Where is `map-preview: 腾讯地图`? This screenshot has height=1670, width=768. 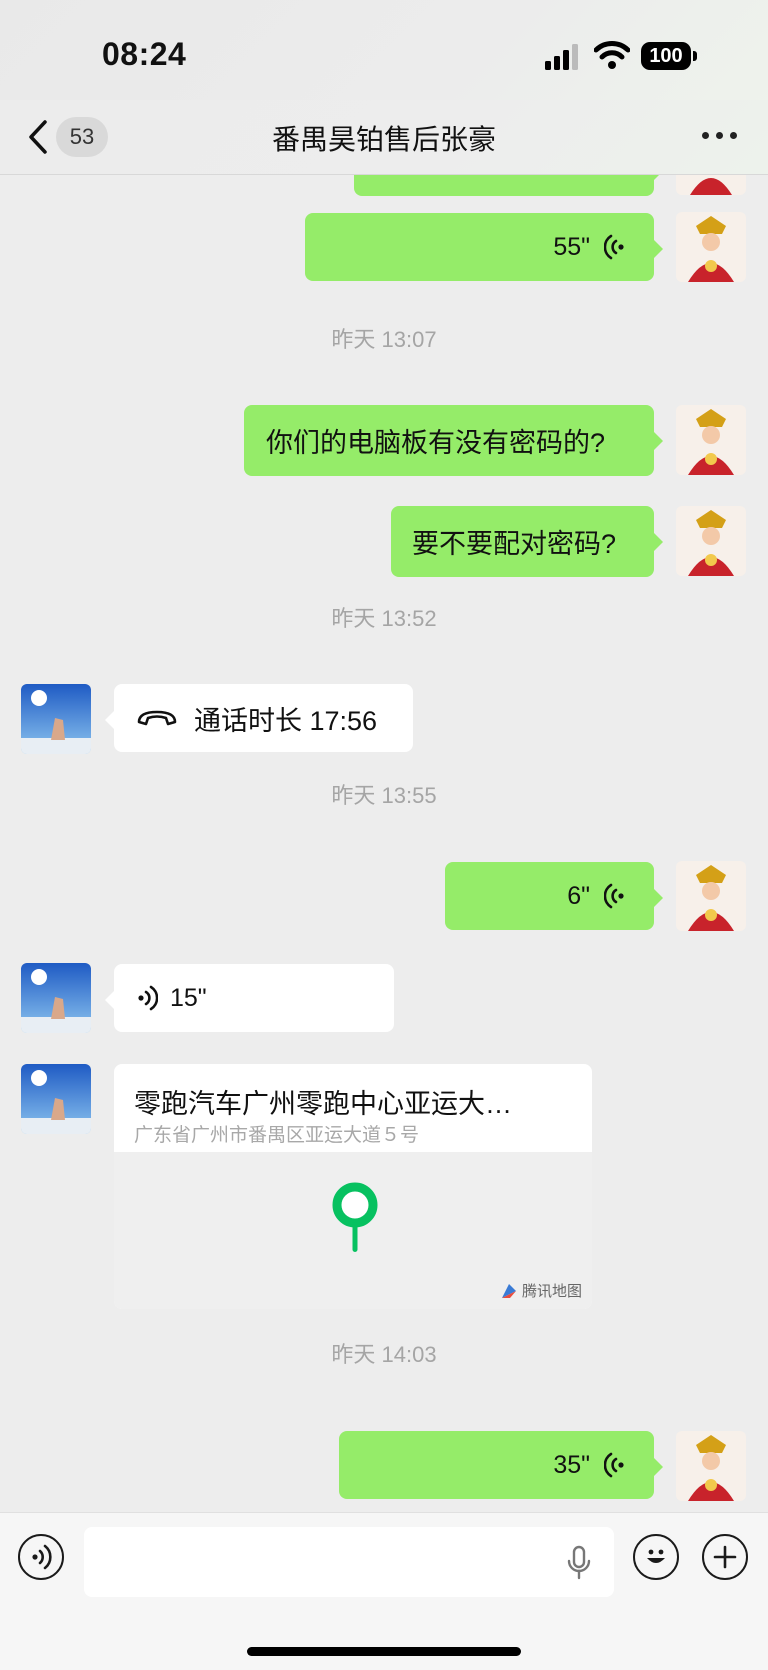 map-preview: 腾讯地图 is located at coordinates (353, 1230).